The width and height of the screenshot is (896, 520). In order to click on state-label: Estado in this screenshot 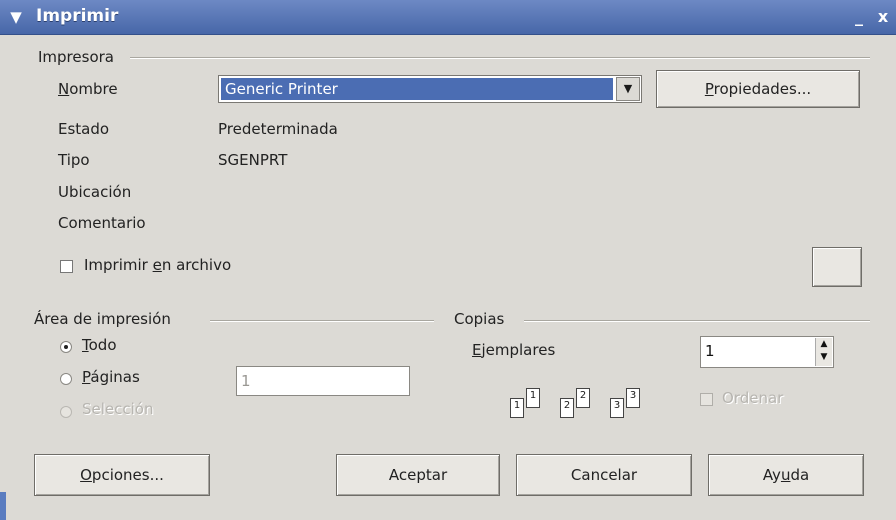, I will do `click(84, 129)`.